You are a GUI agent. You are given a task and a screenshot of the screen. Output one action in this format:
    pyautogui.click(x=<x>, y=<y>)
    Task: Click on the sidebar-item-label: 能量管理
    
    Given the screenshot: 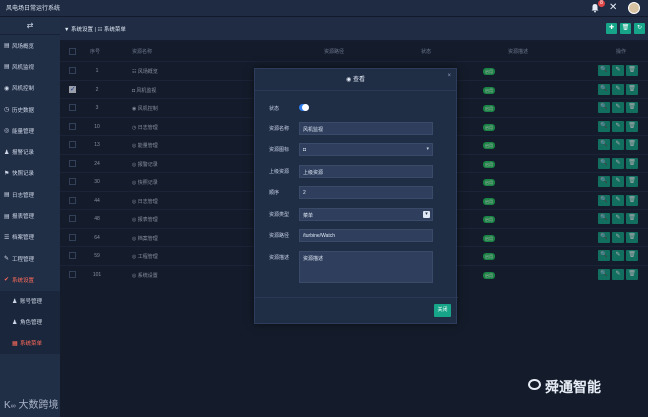 What is the action you would take?
    pyautogui.click(x=23, y=131)
    